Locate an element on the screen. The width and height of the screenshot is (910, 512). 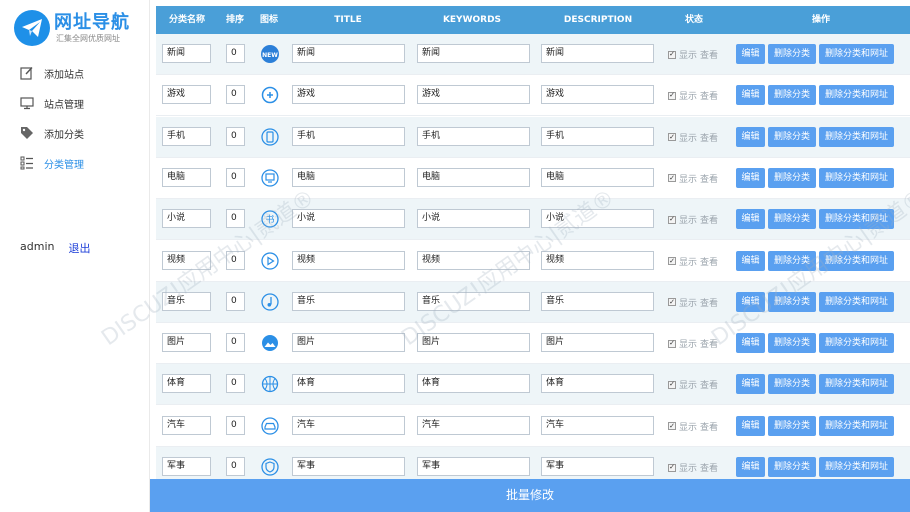
title-input: 手机 is located at coordinates (348, 136).